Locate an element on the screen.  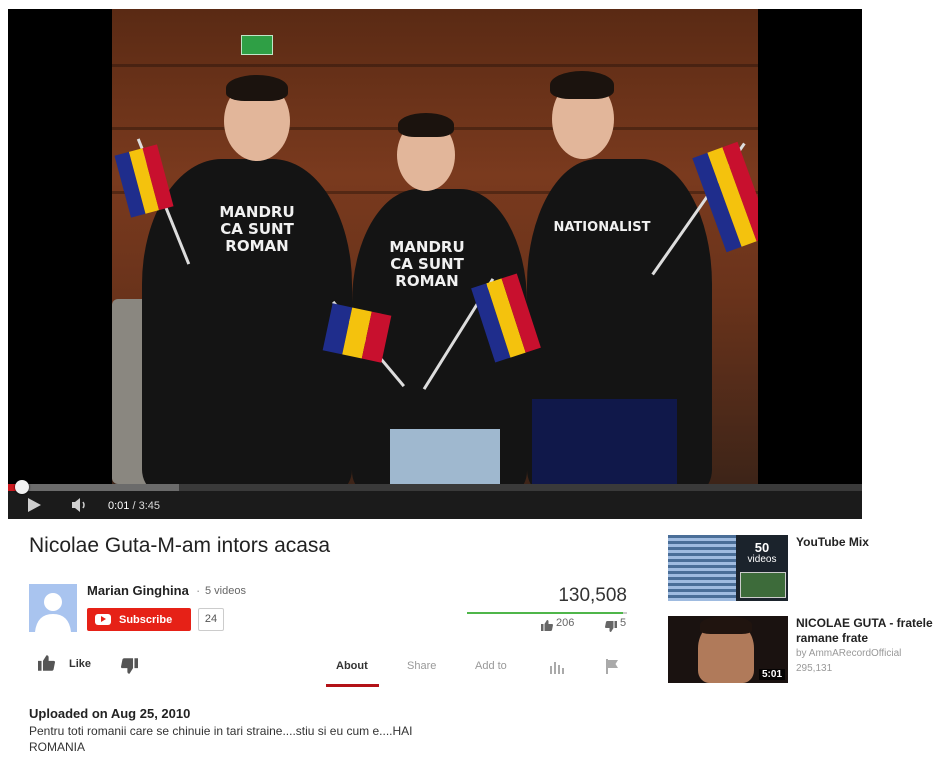
player-controls: 0:01 / 3:45 is located at coordinates (435, 499).